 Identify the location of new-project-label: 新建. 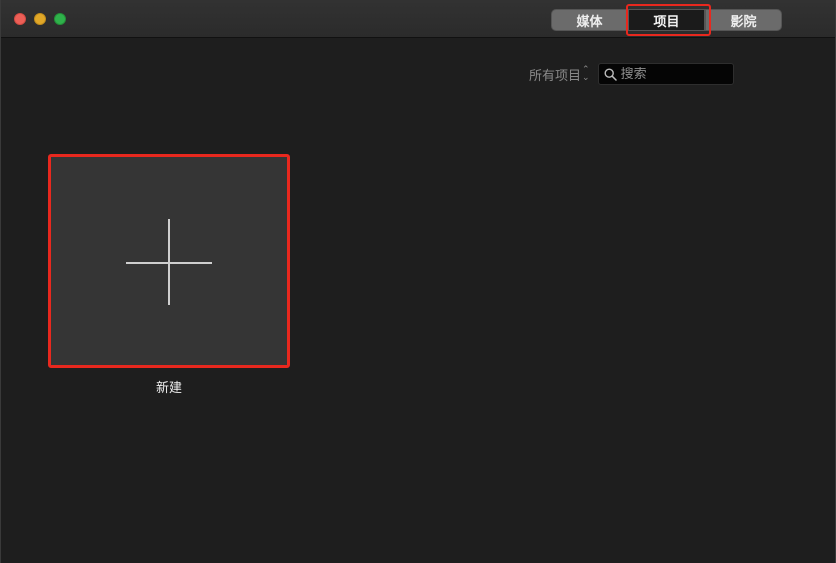
(168, 388).